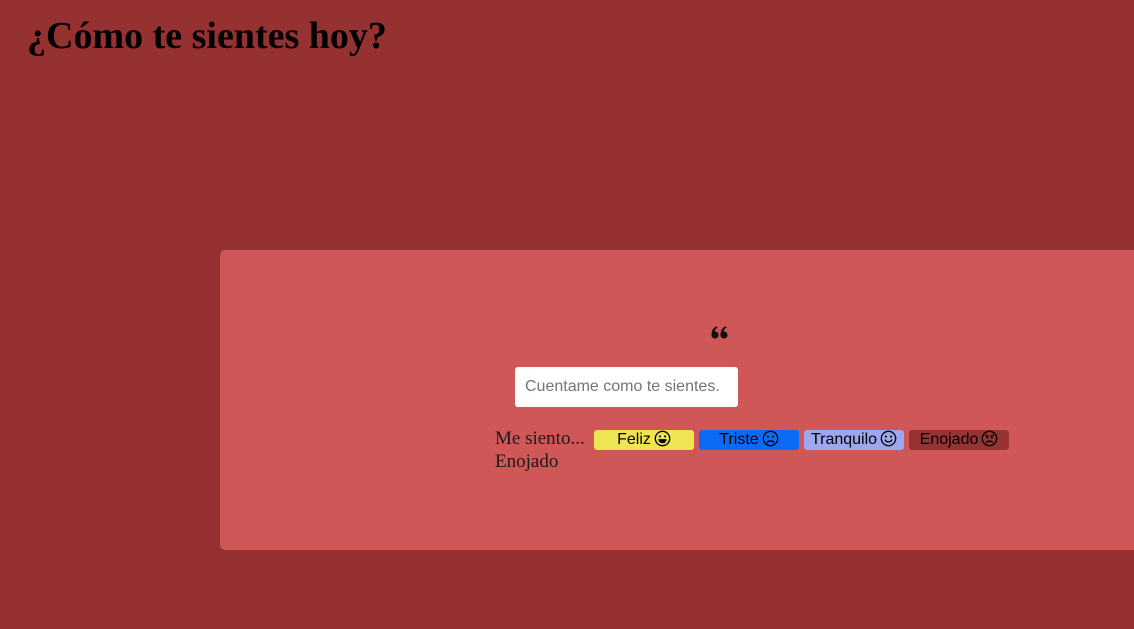 The width and height of the screenshot is (1134, 629). I want to click on mood-button-label: Feliz, so click(634, 439).